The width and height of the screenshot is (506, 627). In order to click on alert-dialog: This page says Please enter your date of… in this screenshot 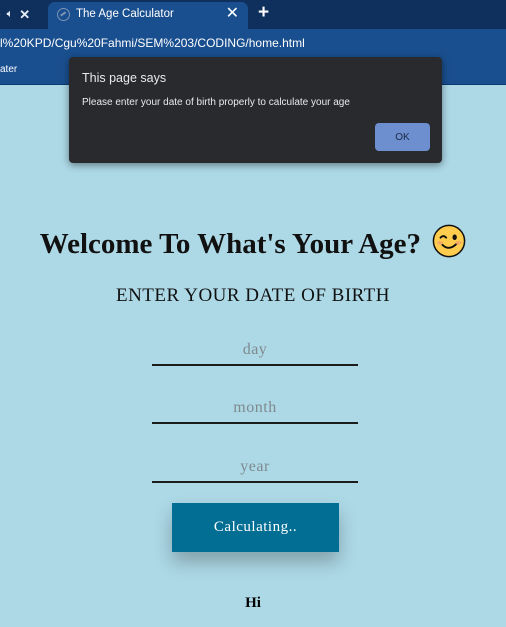, I will do `click(255, 110)`.